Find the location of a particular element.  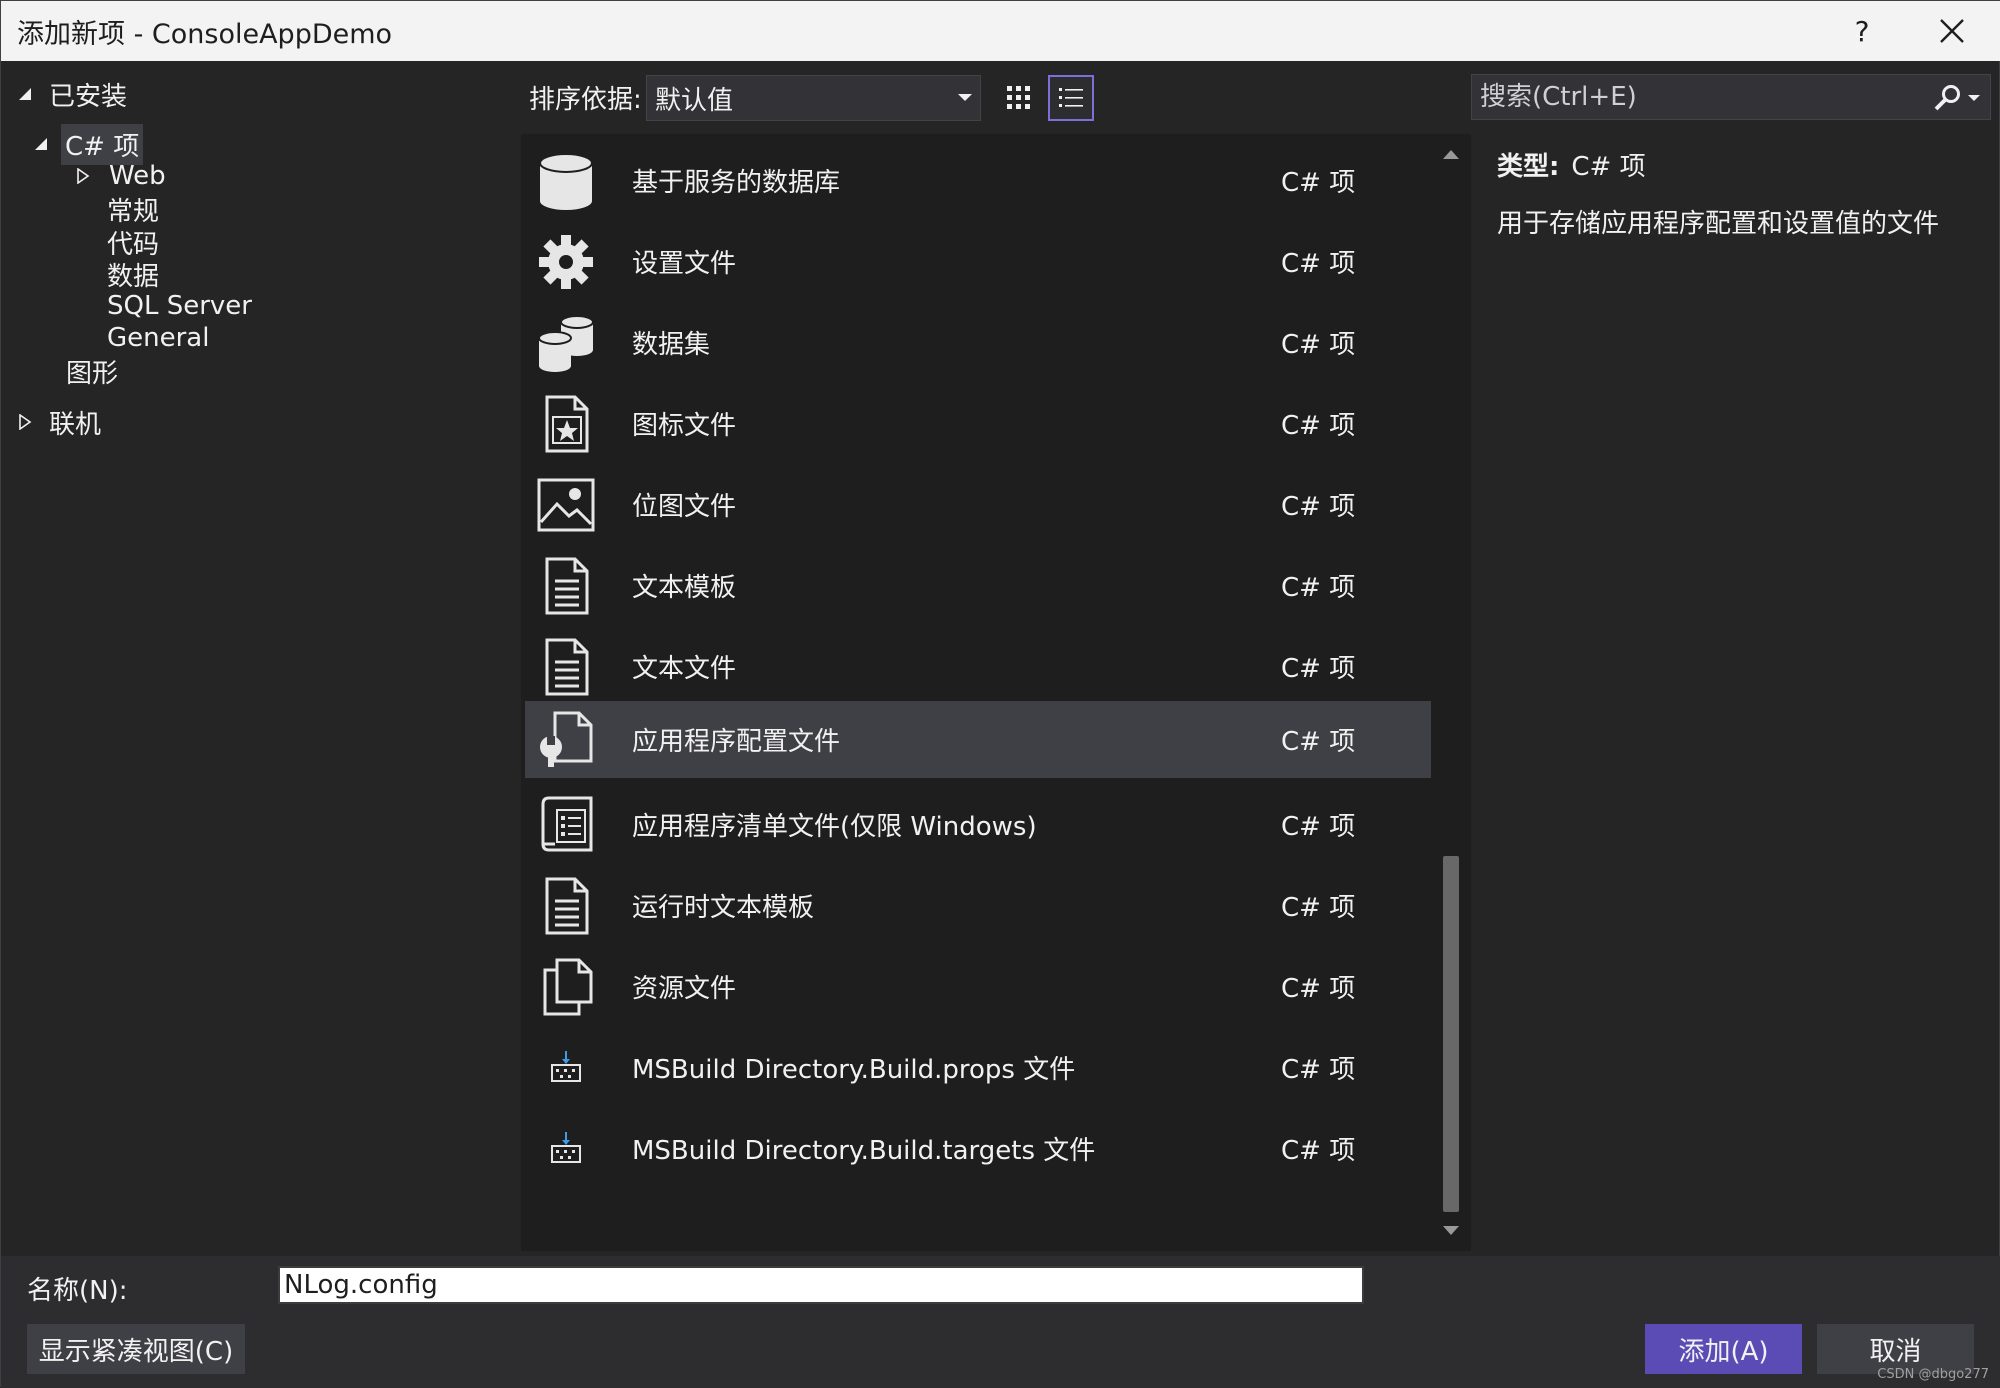

scroll-up-arrow-icon is located at coordinates (1451, 154).